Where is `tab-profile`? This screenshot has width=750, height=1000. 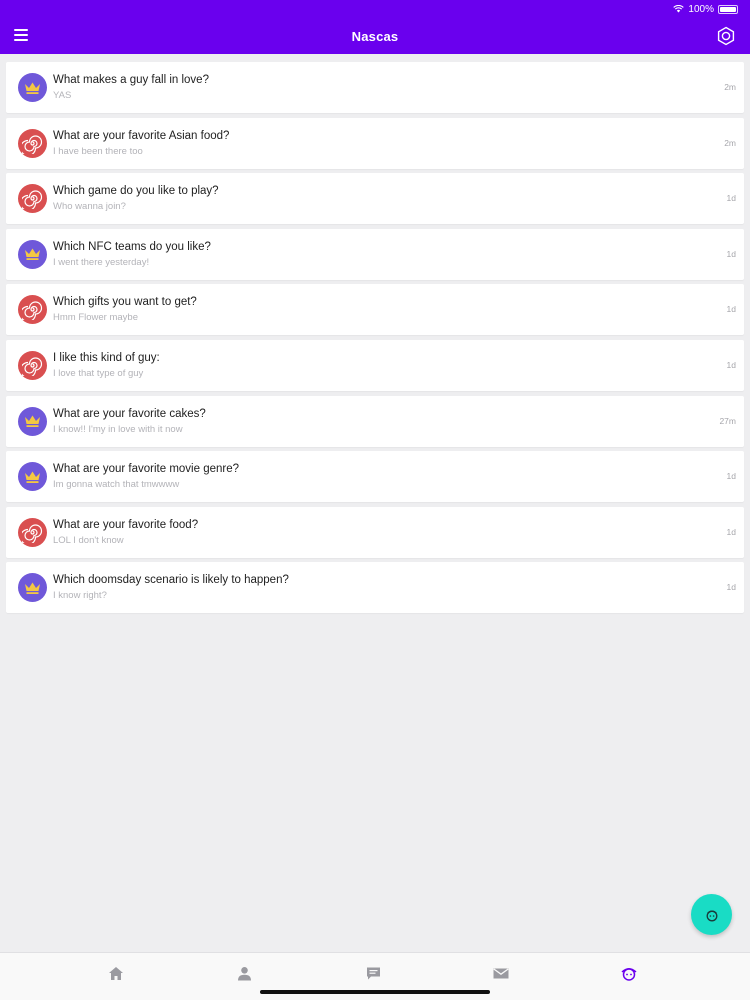 tab-profile is located at coordinates (244, 973).